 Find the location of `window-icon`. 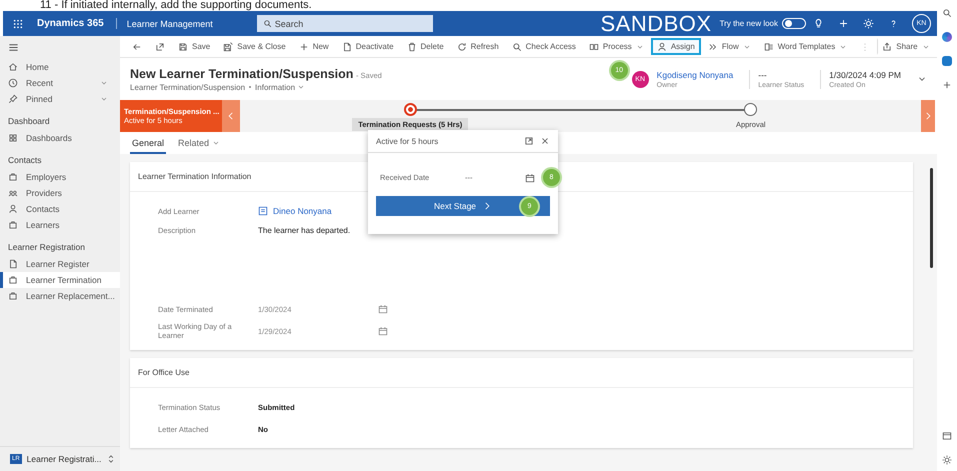

window-icon is located at coordinates (947, 436).